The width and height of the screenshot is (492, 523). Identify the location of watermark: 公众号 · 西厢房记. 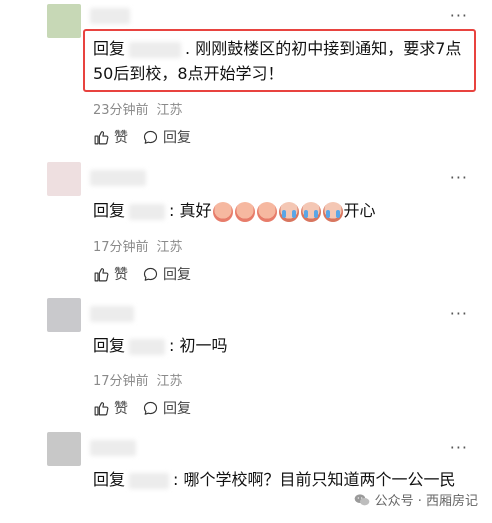
(416, 499).